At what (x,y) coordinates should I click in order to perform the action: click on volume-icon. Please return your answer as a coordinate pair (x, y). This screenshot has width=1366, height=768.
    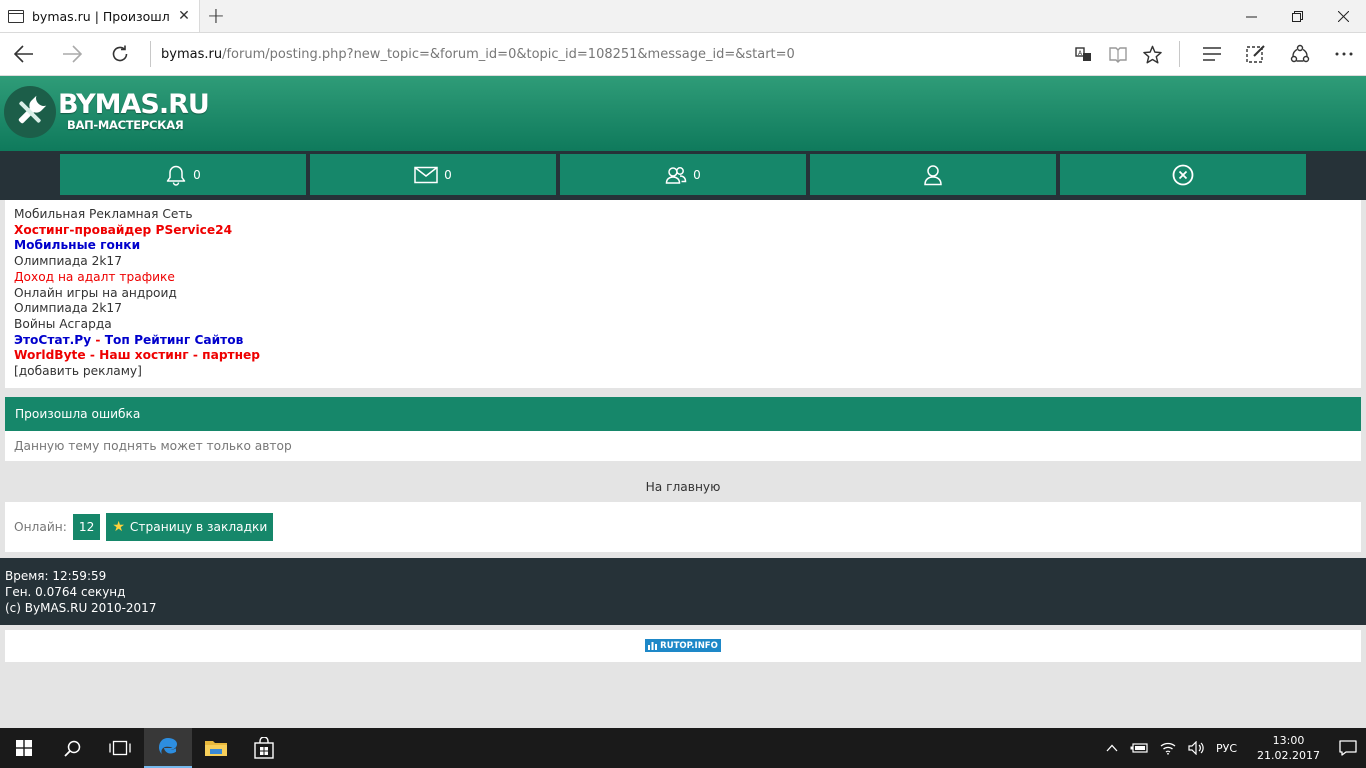
    Looking at the image, I should click on (1196, 748).